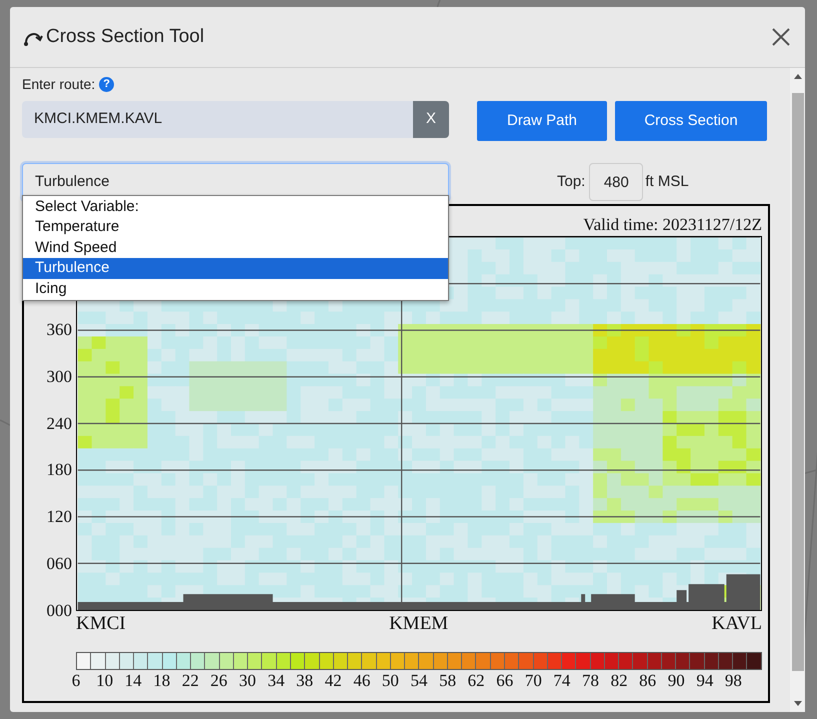 This screenshot has height=719, width=817. What do you see at coordinates (161, 681) in the screenshot?
I see `scale-tick-label: 18` at bounding box center [161, 681].